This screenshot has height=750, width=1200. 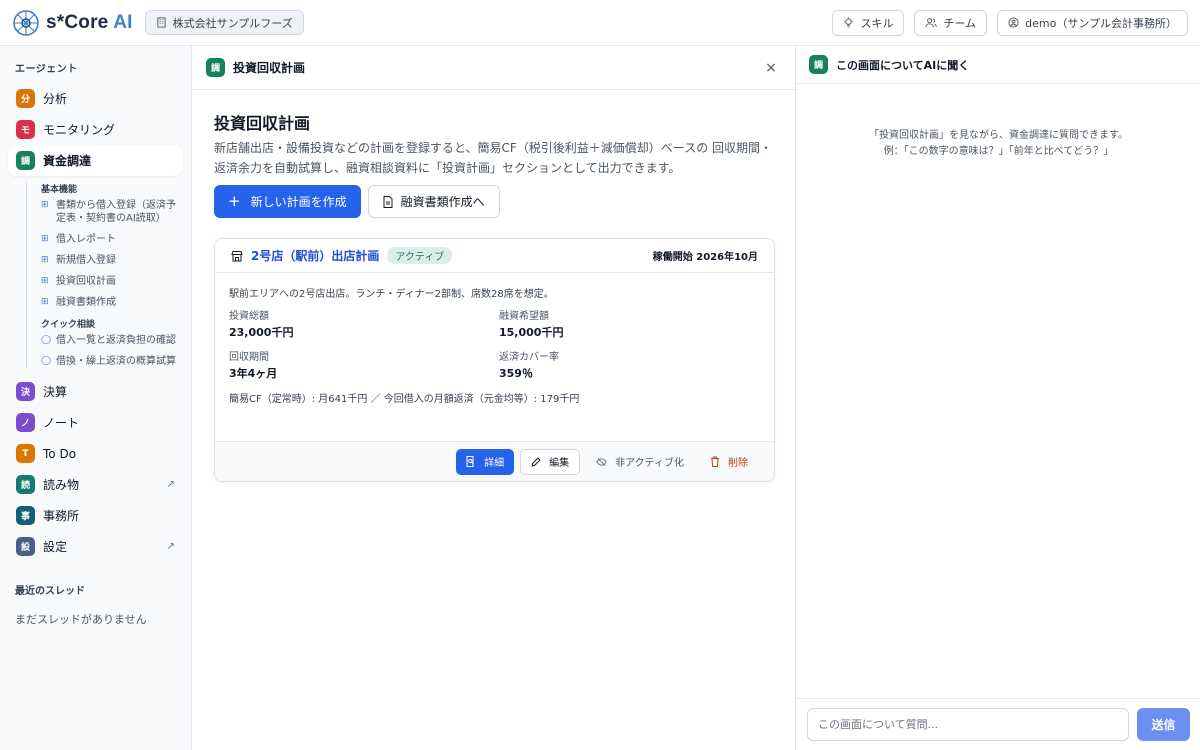 I want to click on users-icon, so click(x=931, y=23).